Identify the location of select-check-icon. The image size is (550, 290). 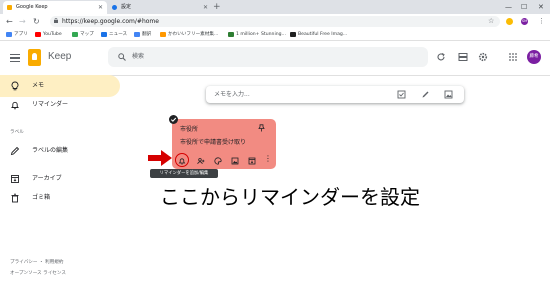
(173, 119).